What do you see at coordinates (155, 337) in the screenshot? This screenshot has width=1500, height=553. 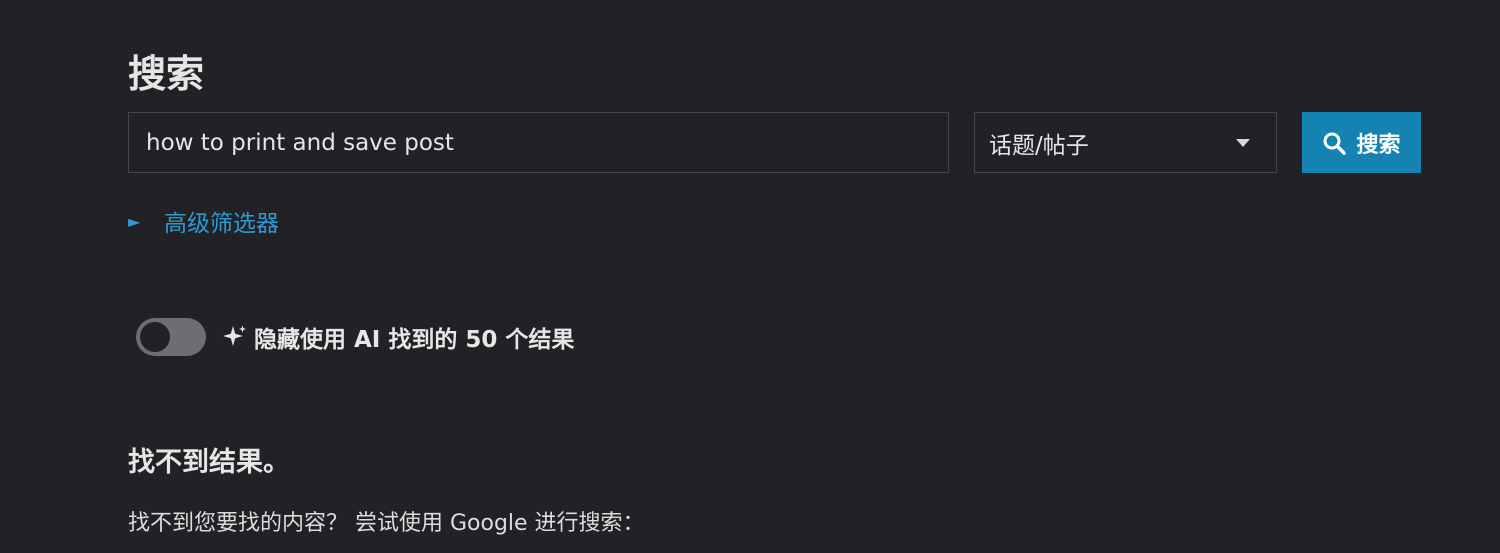 I see `toggle-knob` at bounding box center [155, 337].